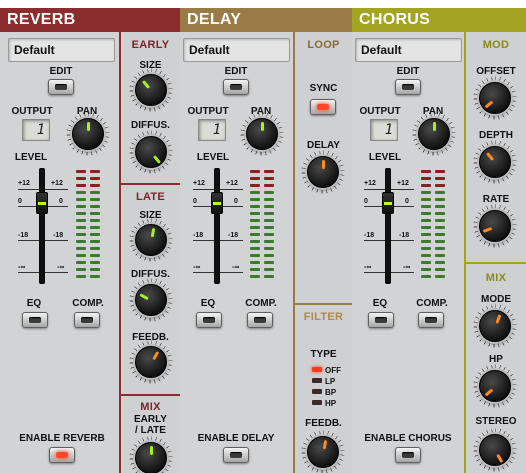 This screenshot has height=473, width=526. Describe the element at coordinates (381, 320) in the screenshot. I see `chorus-eq-button` at that location.